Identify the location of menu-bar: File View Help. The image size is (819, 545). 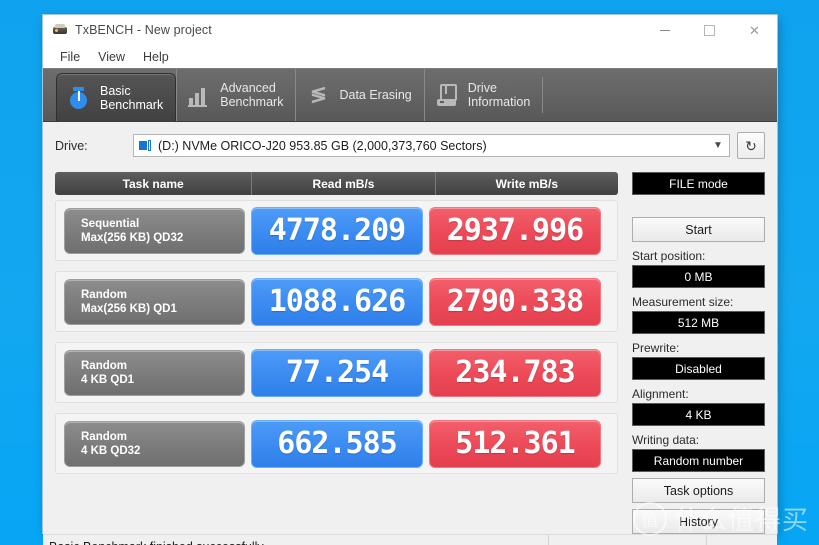
(410, 56).